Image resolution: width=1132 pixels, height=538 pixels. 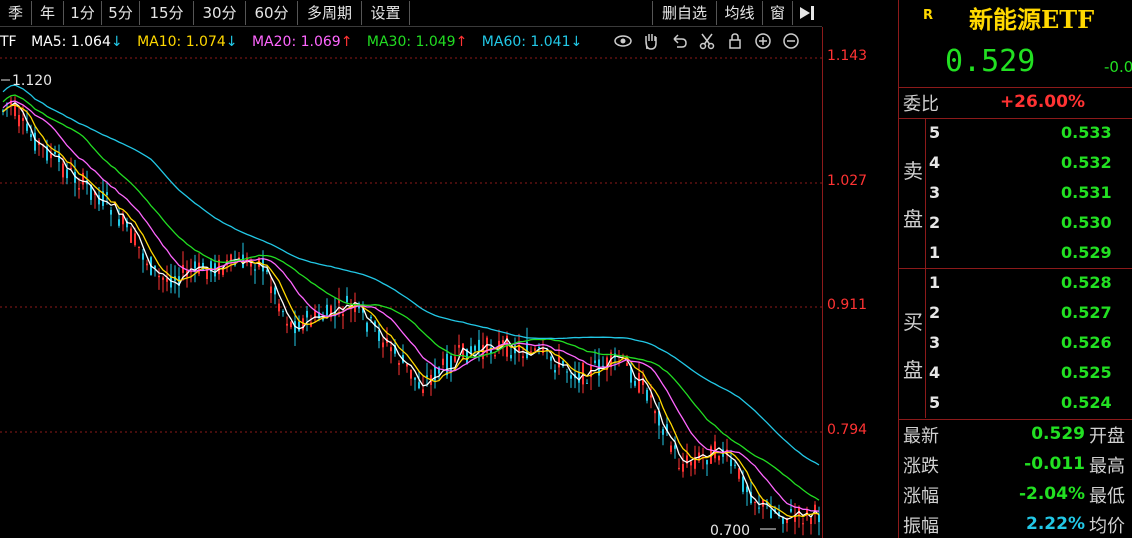 What do you see at coordinates (707, 42) in the screenshot?
I see `scissors-icon` at bounding box center [707, 42].